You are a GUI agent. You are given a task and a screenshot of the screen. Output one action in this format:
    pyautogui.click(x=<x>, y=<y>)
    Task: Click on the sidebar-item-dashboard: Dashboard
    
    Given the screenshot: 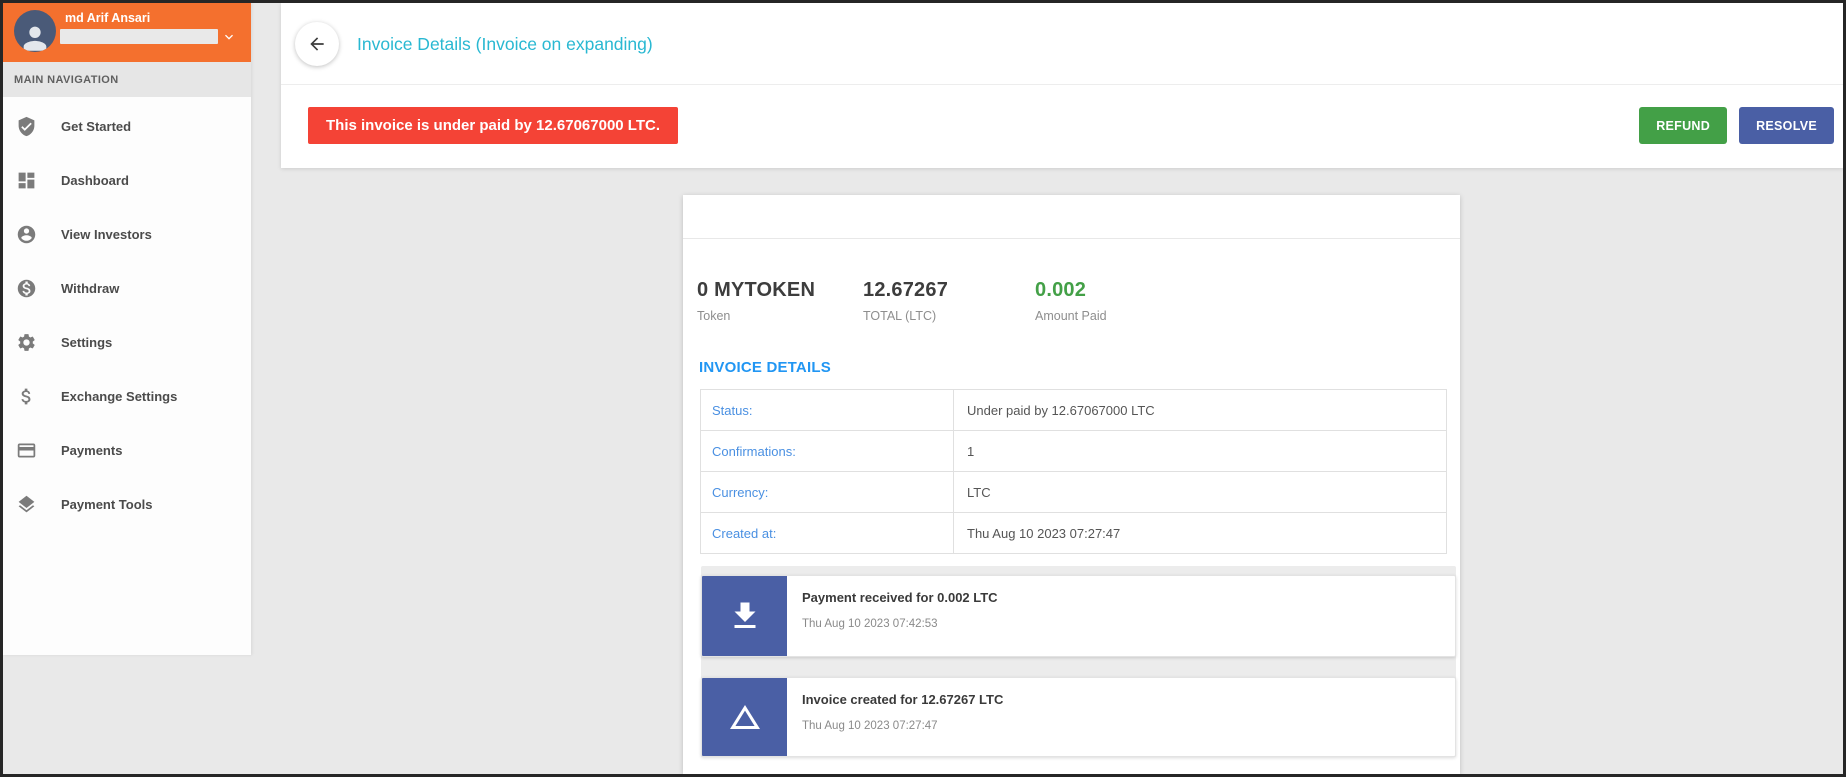 What is the action you would take?
    pyautogui.click(x=127, y=180)
    